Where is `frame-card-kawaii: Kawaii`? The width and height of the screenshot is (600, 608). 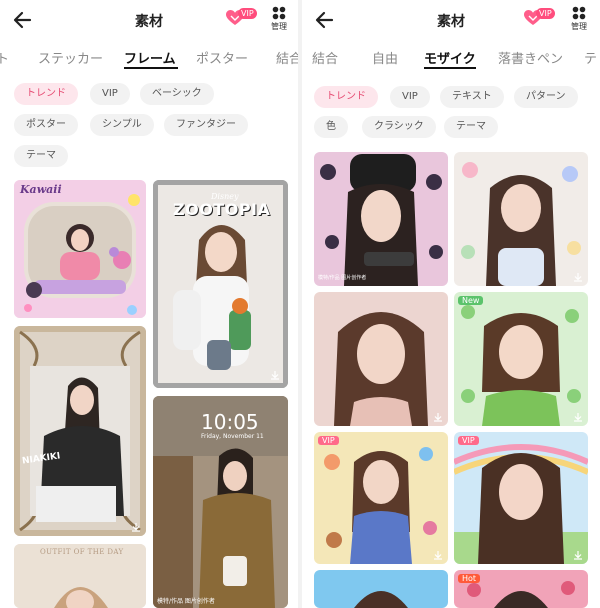
frame-card-kawaii: Kawaii is located at coordinates (80, 249).